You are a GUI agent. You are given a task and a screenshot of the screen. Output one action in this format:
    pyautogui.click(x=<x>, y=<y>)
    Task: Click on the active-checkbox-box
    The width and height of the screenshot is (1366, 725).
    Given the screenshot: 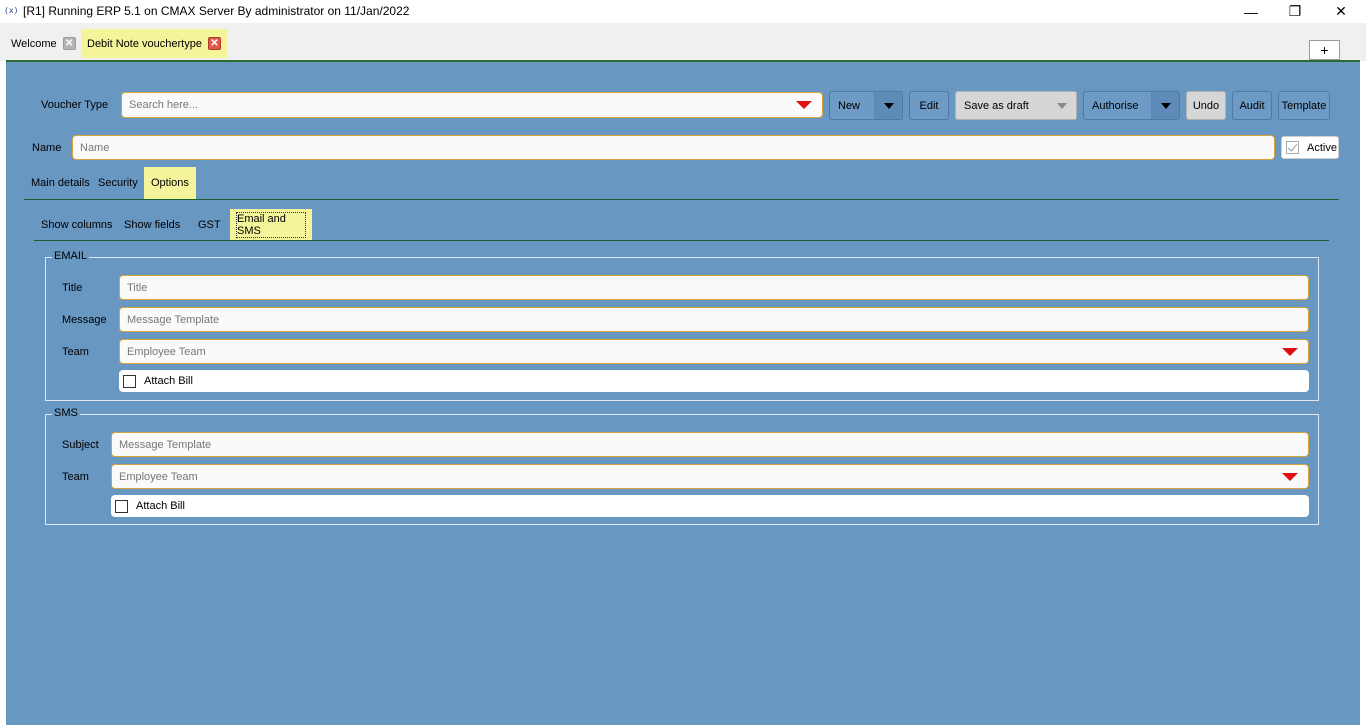 What is the action you would take?
    pyautogui.click(x=1292, y=147)
    